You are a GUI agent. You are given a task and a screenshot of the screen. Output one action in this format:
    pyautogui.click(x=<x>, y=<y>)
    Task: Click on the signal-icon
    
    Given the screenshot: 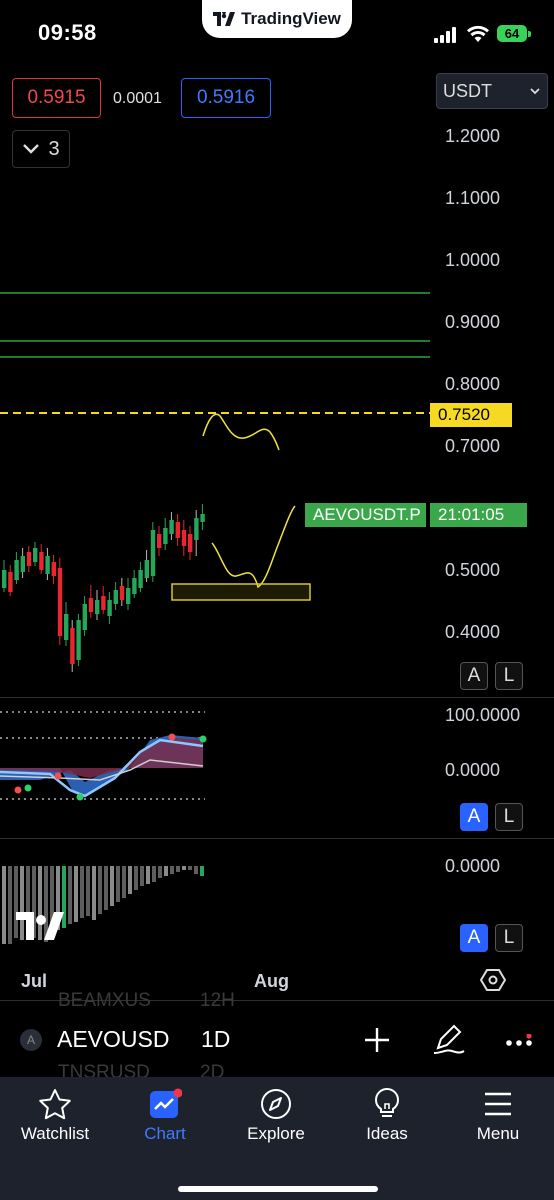 What is the action you would take?
    pyautogui.click(x=445, y=35)
    